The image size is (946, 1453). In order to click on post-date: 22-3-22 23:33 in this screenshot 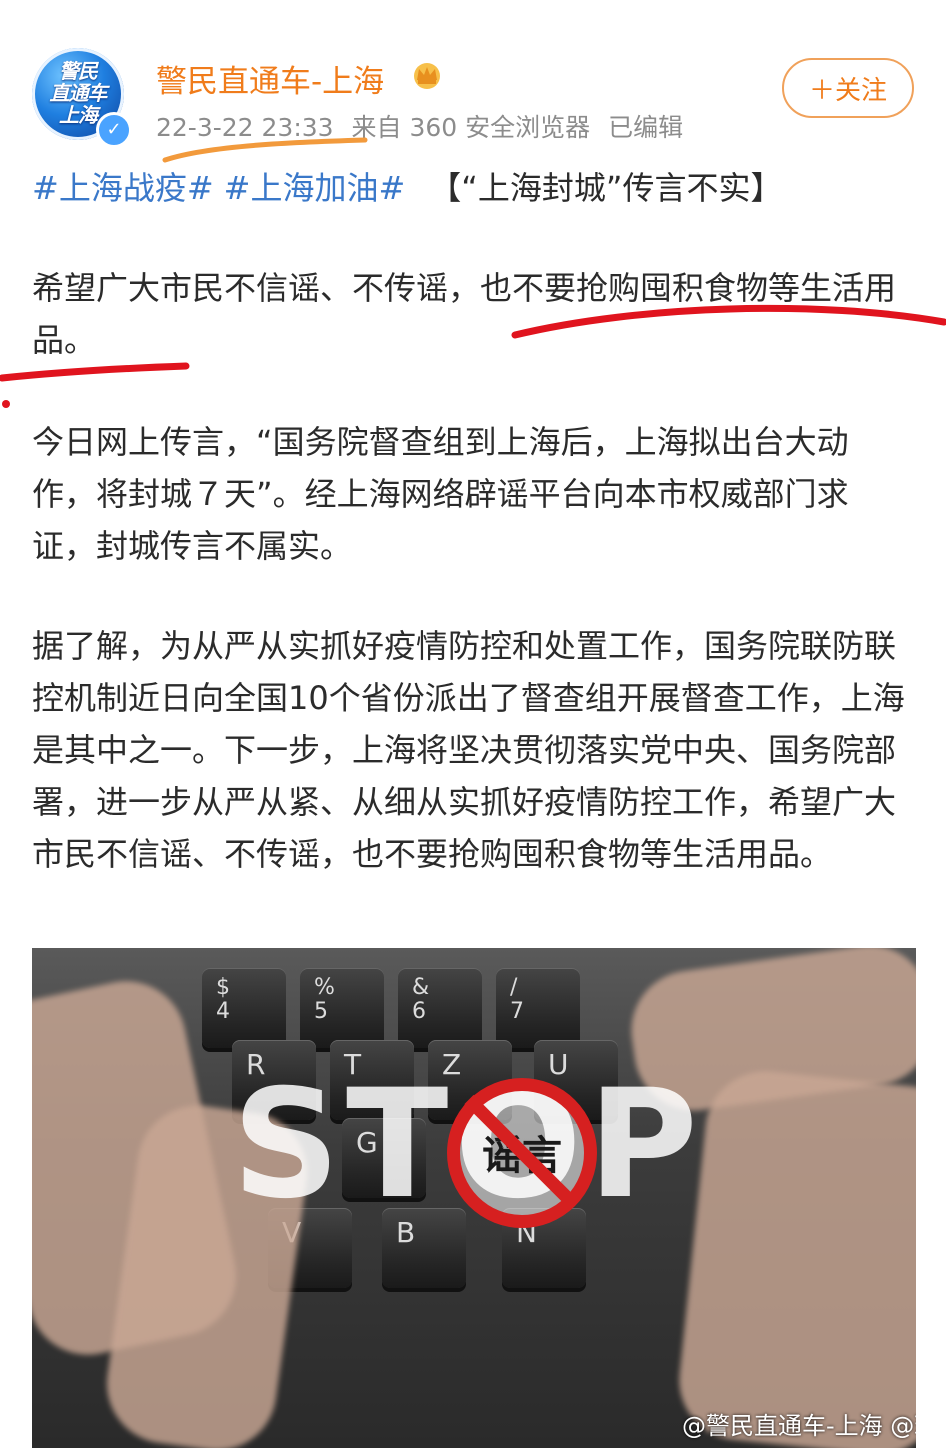, I will do `click(245, 127)`.